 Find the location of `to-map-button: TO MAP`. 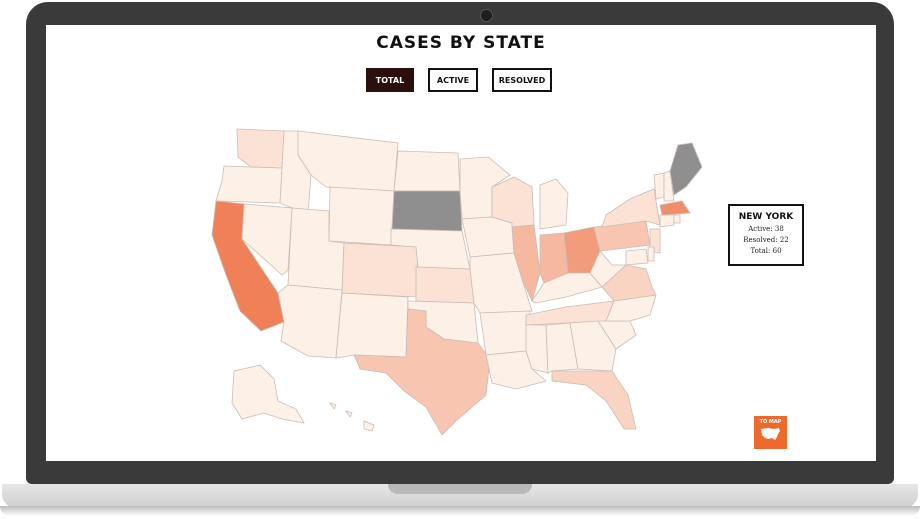

to-map-button: TO MAP is located at coordinates (770, 432).